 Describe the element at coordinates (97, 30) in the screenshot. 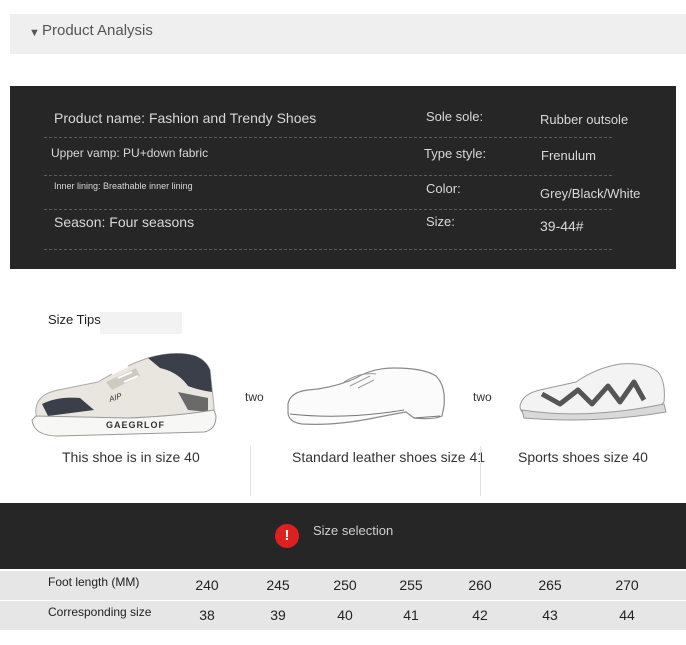

I see `section-title: Product Analysis` at that location.